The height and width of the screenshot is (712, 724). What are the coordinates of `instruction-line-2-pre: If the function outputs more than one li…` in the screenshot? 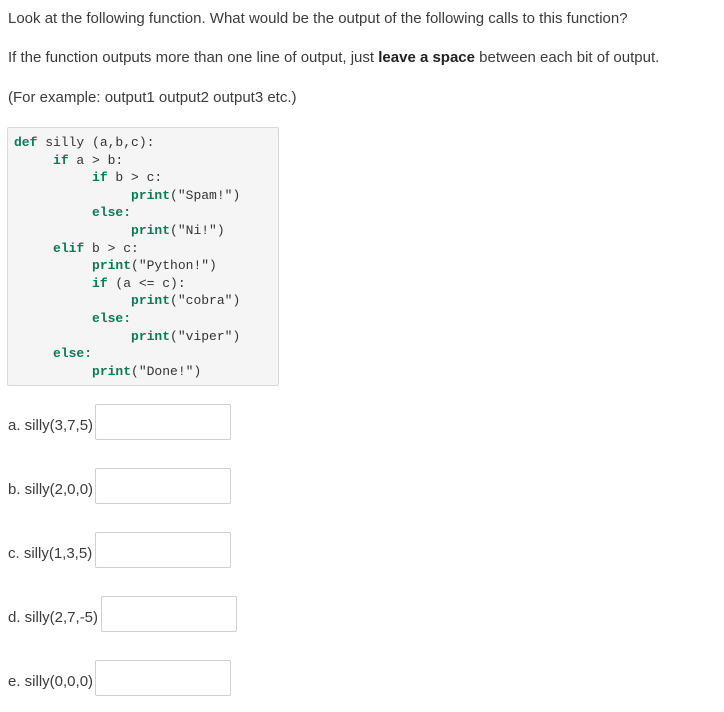 It's located at (193, 57).